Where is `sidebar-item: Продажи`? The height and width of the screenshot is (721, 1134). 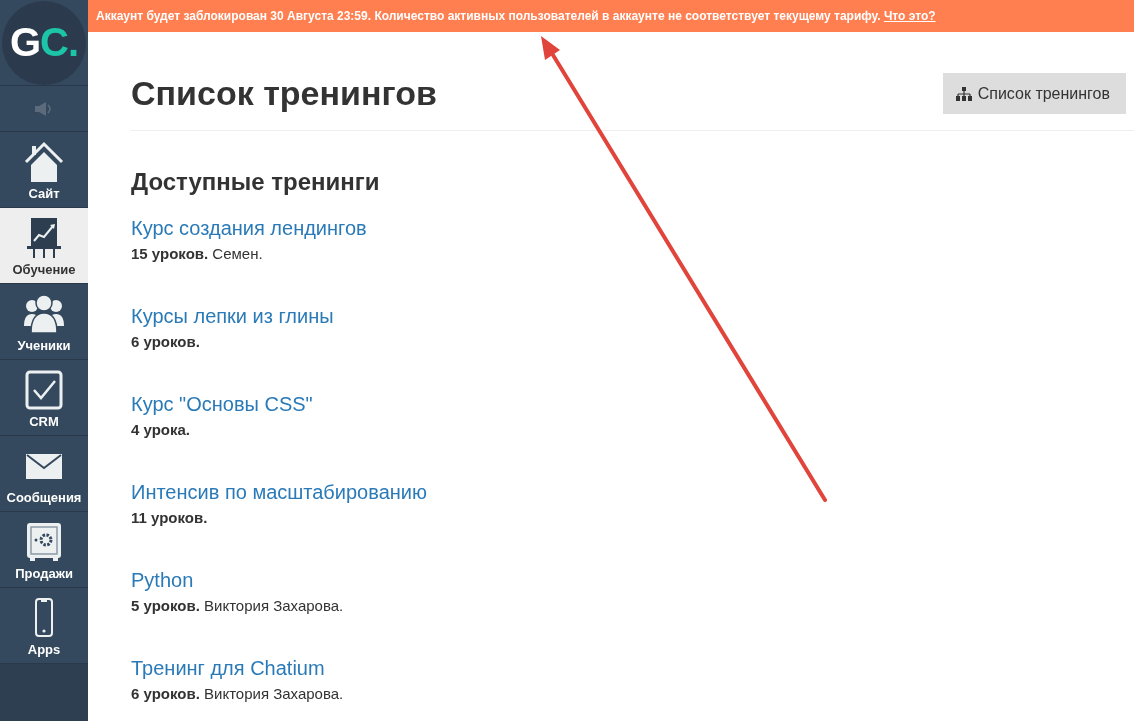
sidebar-item: Продажи is located at coordinates (44, 550).